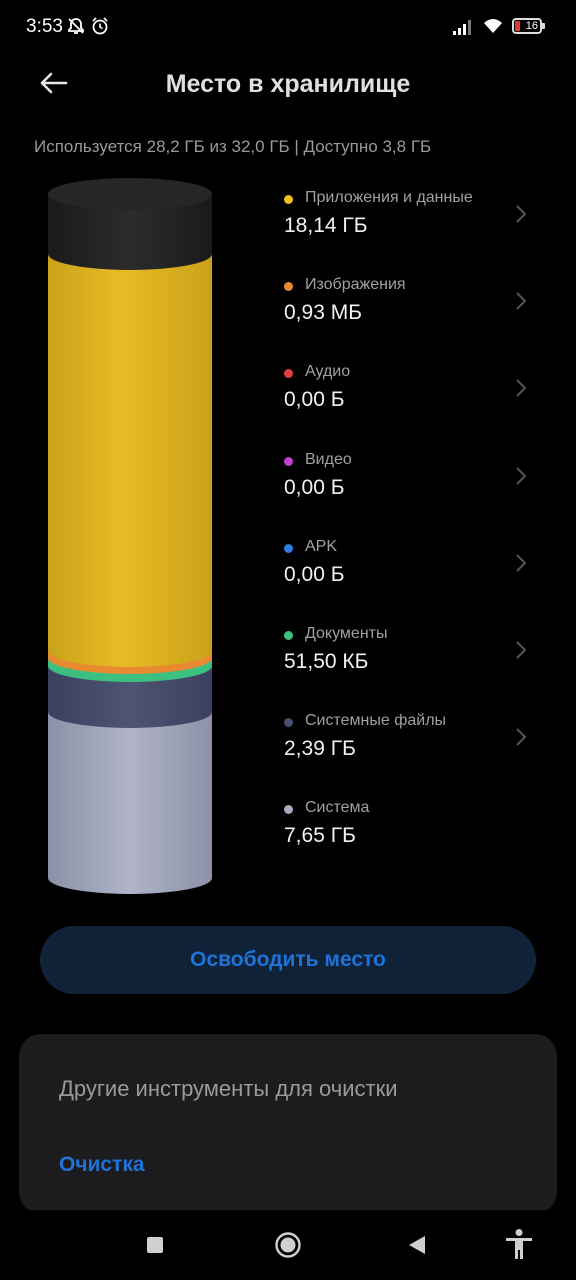 Image resolution: width=576 pixels, height=1280 pixels. I want to click on battery-icon: 16, so click(528, 26).